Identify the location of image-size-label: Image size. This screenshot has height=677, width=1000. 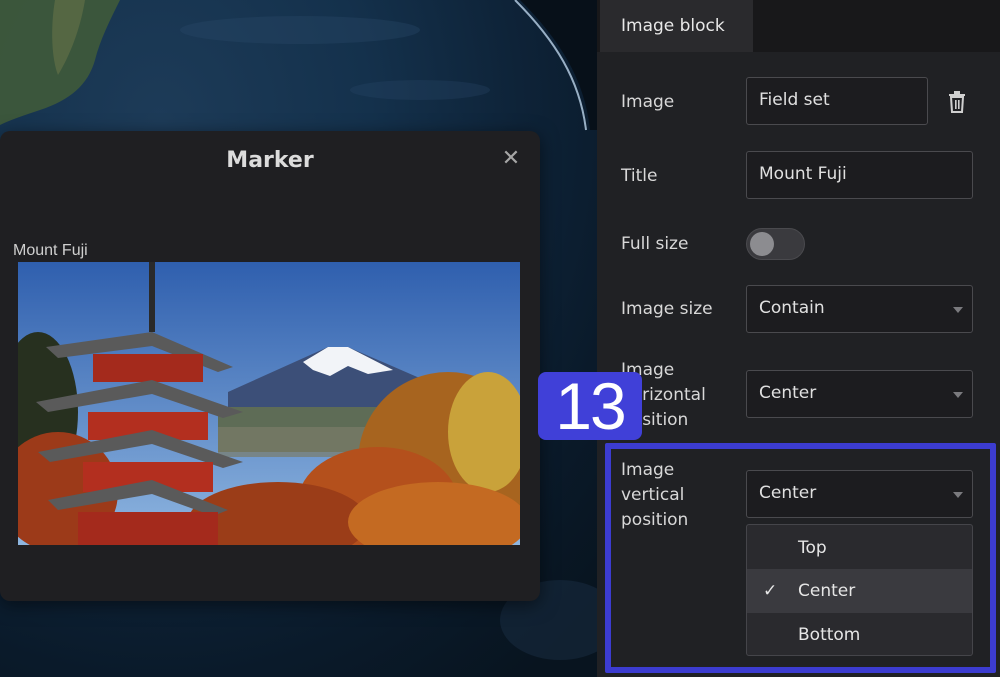
(667, 309).